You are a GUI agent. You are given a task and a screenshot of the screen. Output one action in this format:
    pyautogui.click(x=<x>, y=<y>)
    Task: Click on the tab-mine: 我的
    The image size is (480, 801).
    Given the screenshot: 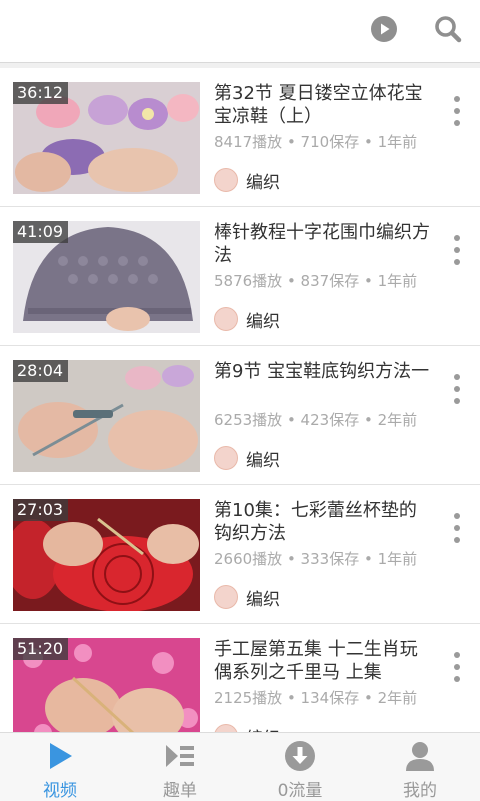 What is the action you would take?
    pyautogui.click(x=420, y=767)
    